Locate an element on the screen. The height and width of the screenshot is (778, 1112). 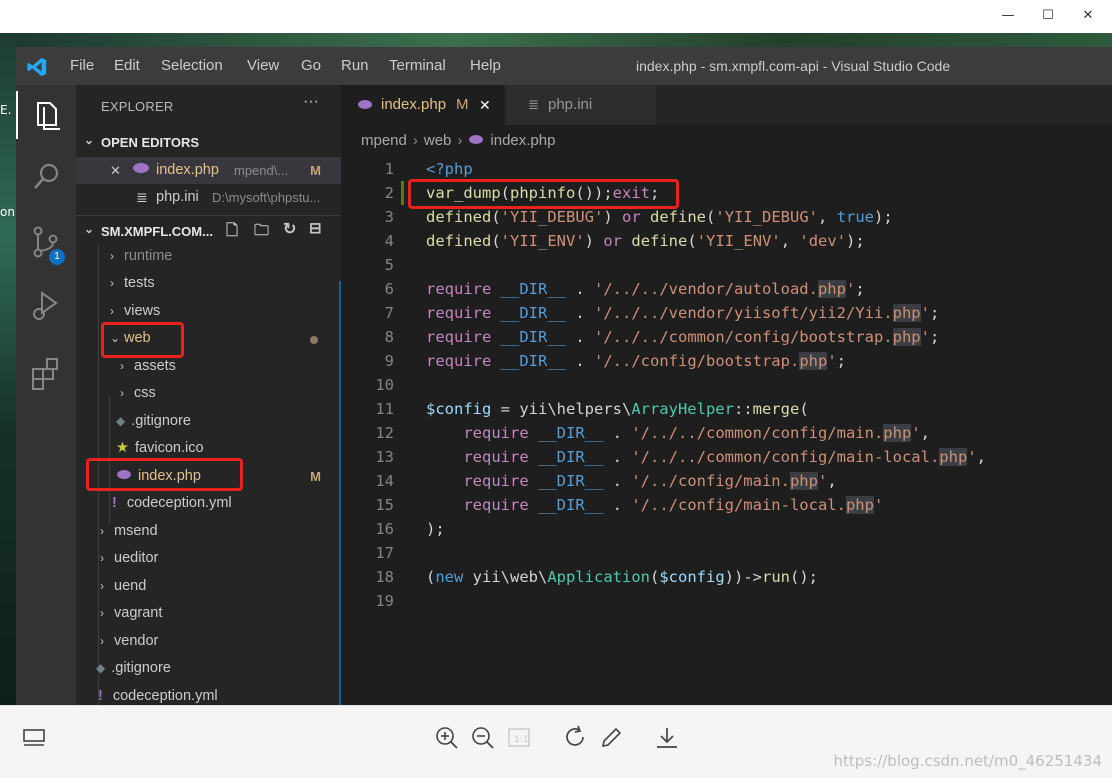
tree-folder: › msend is located at coordinates (232, 531).